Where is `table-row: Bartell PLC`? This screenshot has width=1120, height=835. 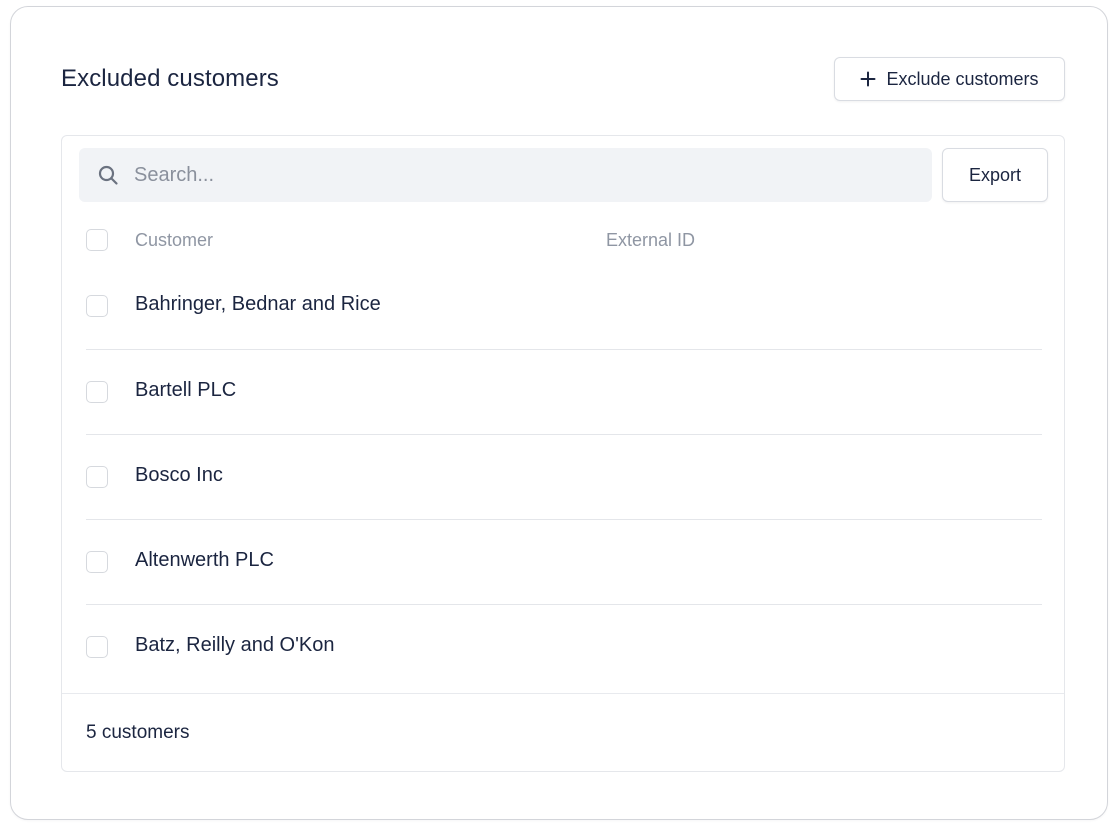 table-row: Bartell PLC is located at coordinates (564, 392).